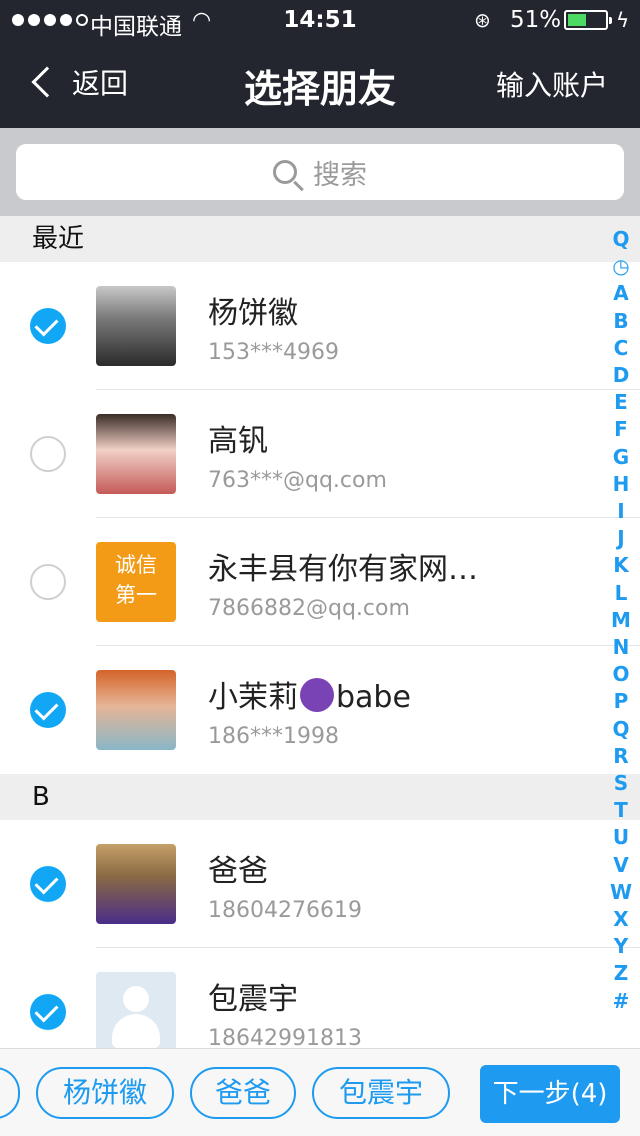 This screenshot has width=640, height=1136. What do you see at coordinates (621, 783) in the screenshot?
I see `index-letter: S` at bounding box center [621, 783].